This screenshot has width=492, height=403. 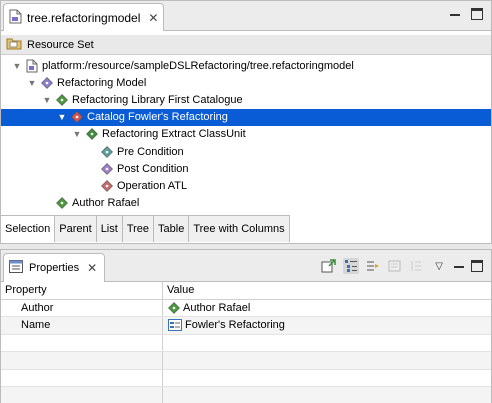 I want to click on tab-table: Table, so click(x=172, y=229).